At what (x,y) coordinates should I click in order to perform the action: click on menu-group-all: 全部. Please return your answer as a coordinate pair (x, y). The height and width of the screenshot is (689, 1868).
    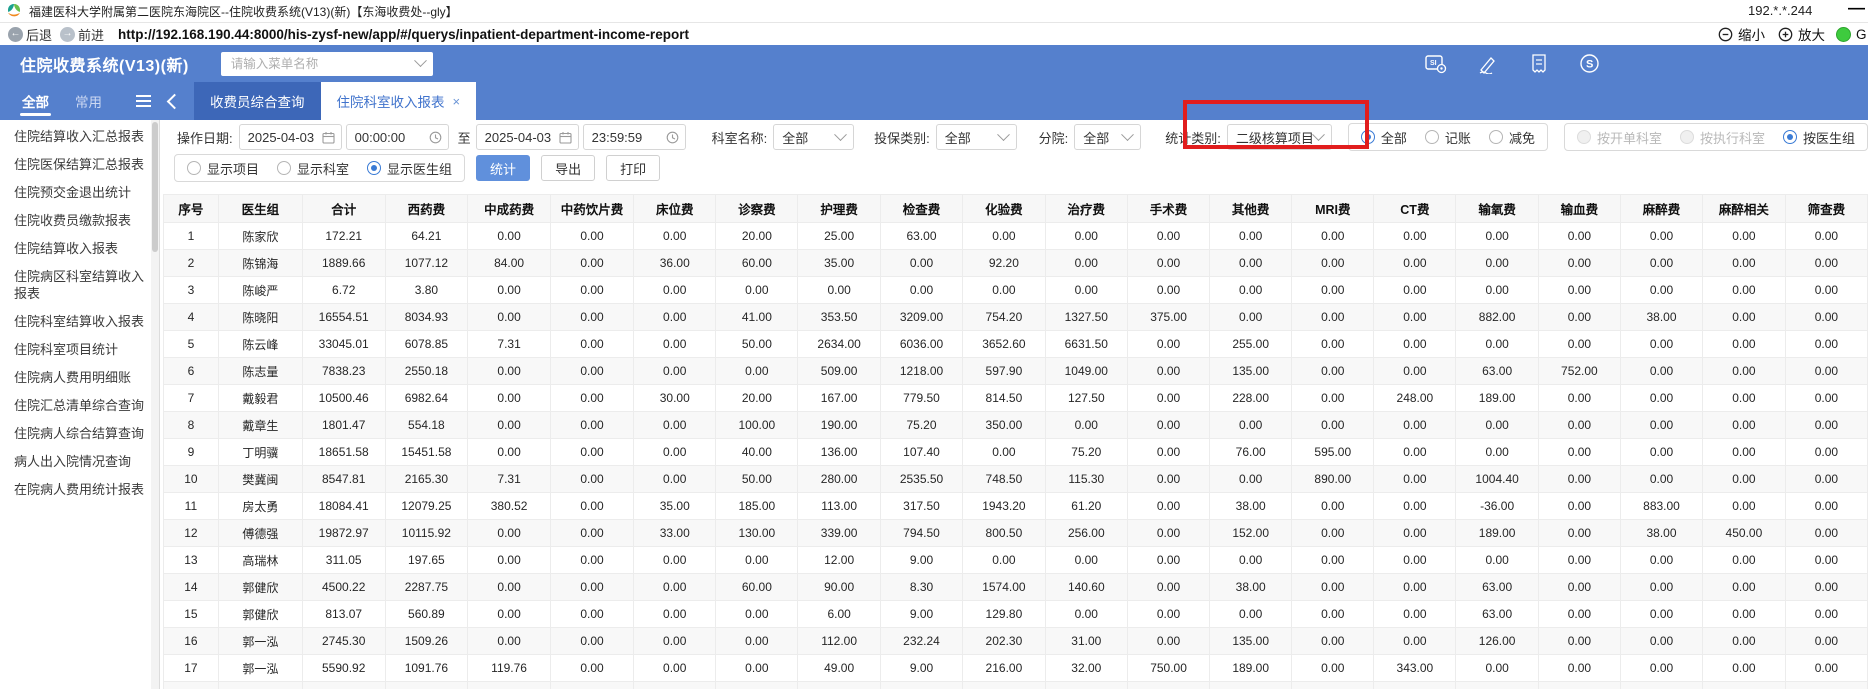
    Looking at the image, I should click on (35, 101).